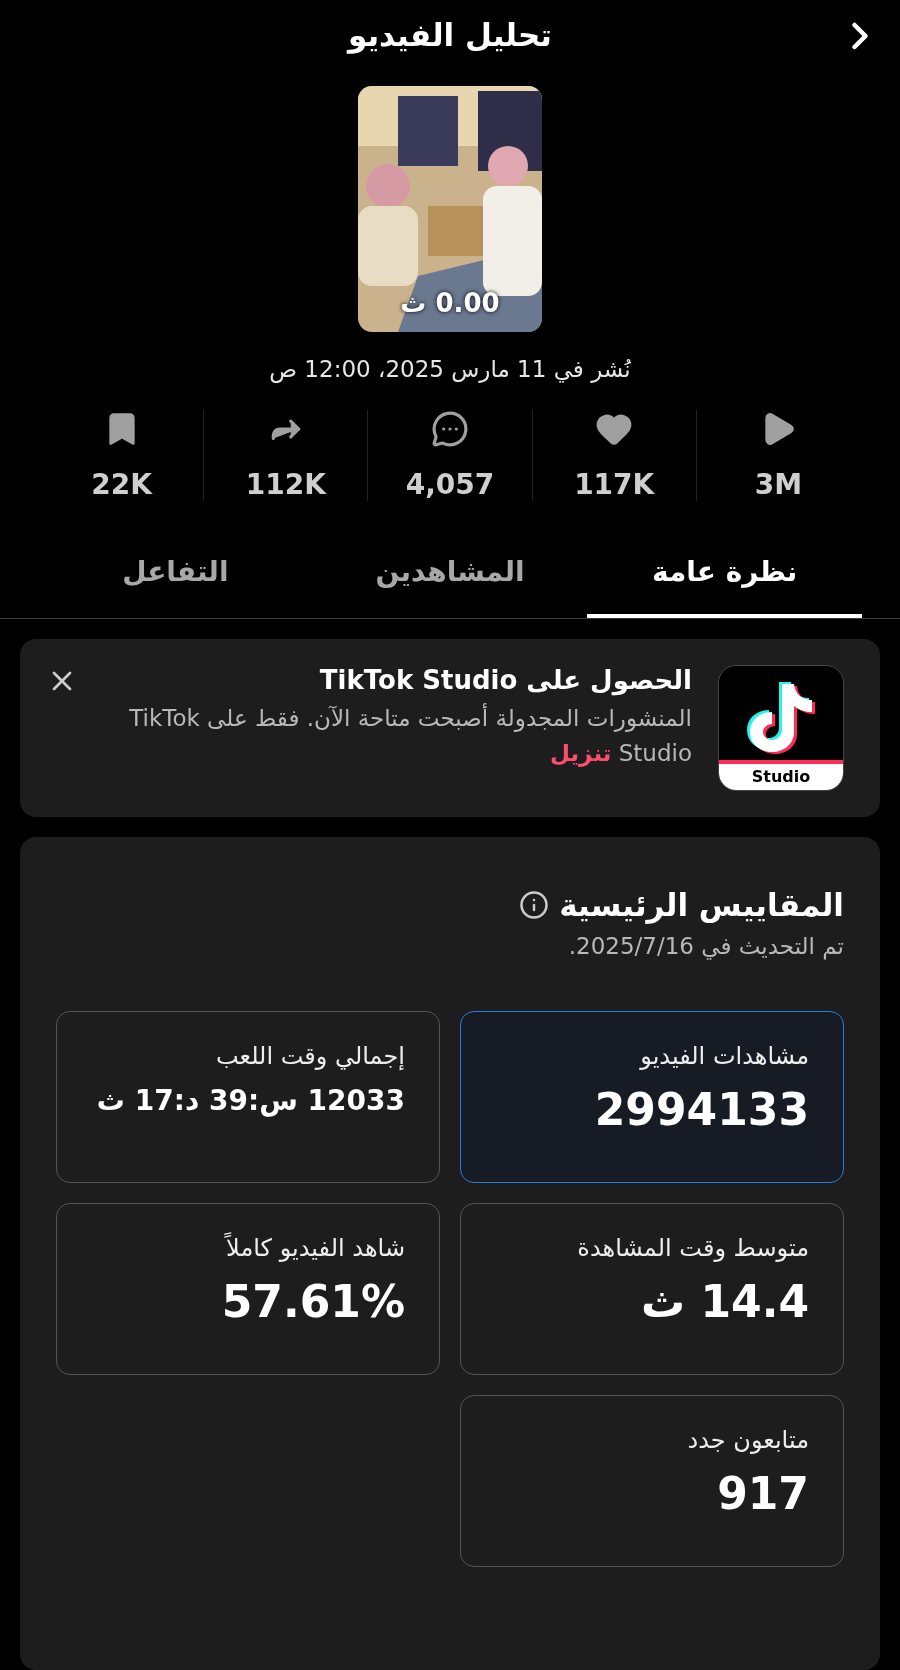 This screenshot has width=900, height=1670. I want to click on publish-date: نُشر في 11 مارس 2025، 12:00 ص, so click(450, 369).